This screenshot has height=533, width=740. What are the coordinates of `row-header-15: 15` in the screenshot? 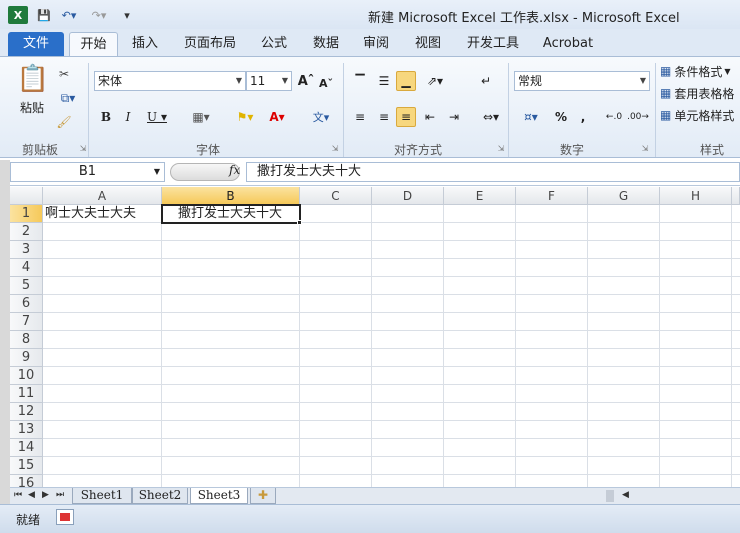 It's located at (26, 466).